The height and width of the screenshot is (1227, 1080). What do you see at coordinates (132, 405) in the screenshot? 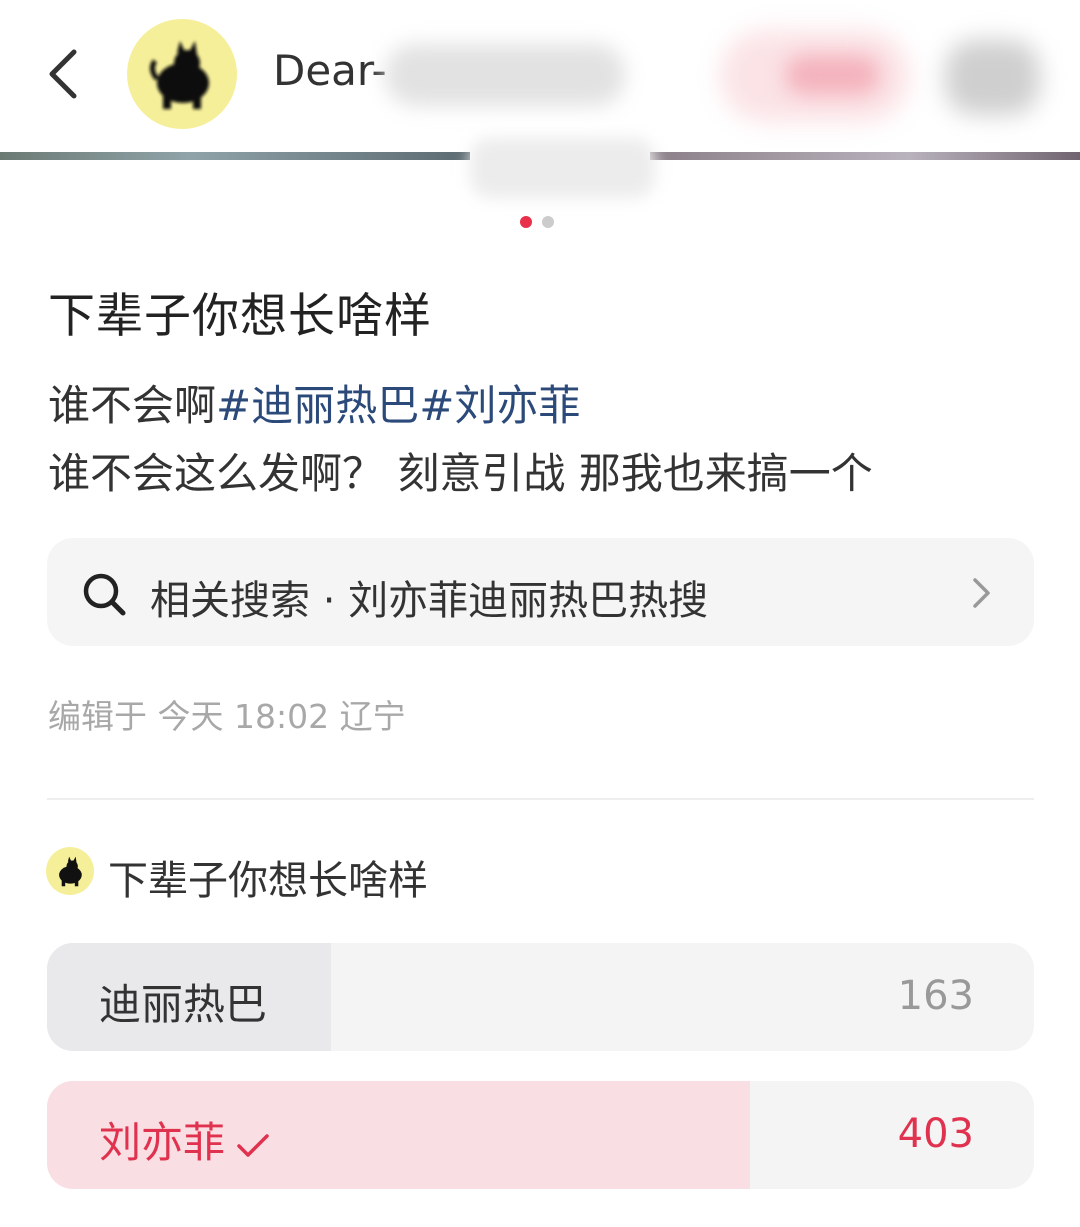
I see `post-body-text: 谁不会啊` at bounding box center [132, 405].